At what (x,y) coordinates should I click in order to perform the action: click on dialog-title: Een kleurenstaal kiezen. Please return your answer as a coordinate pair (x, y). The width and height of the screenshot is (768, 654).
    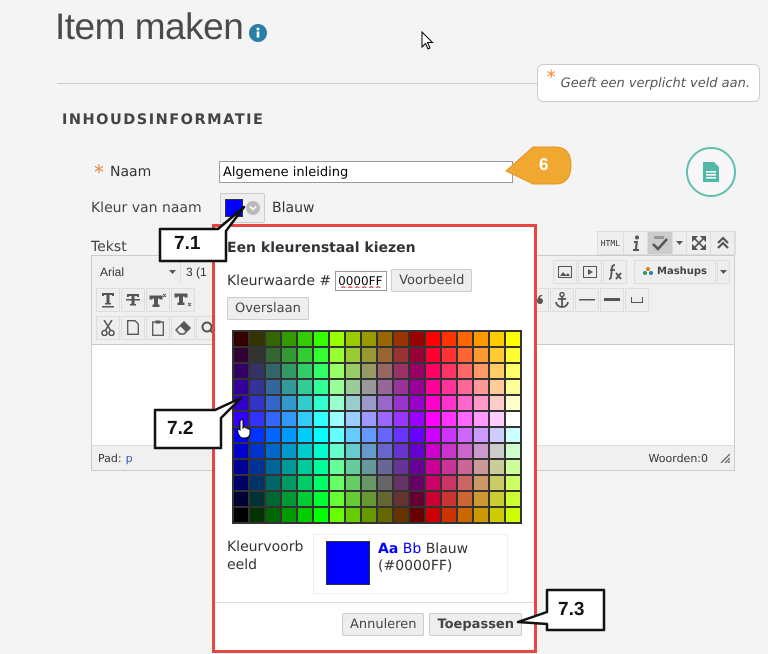
    Looking at the image, I should click on (321, 248).